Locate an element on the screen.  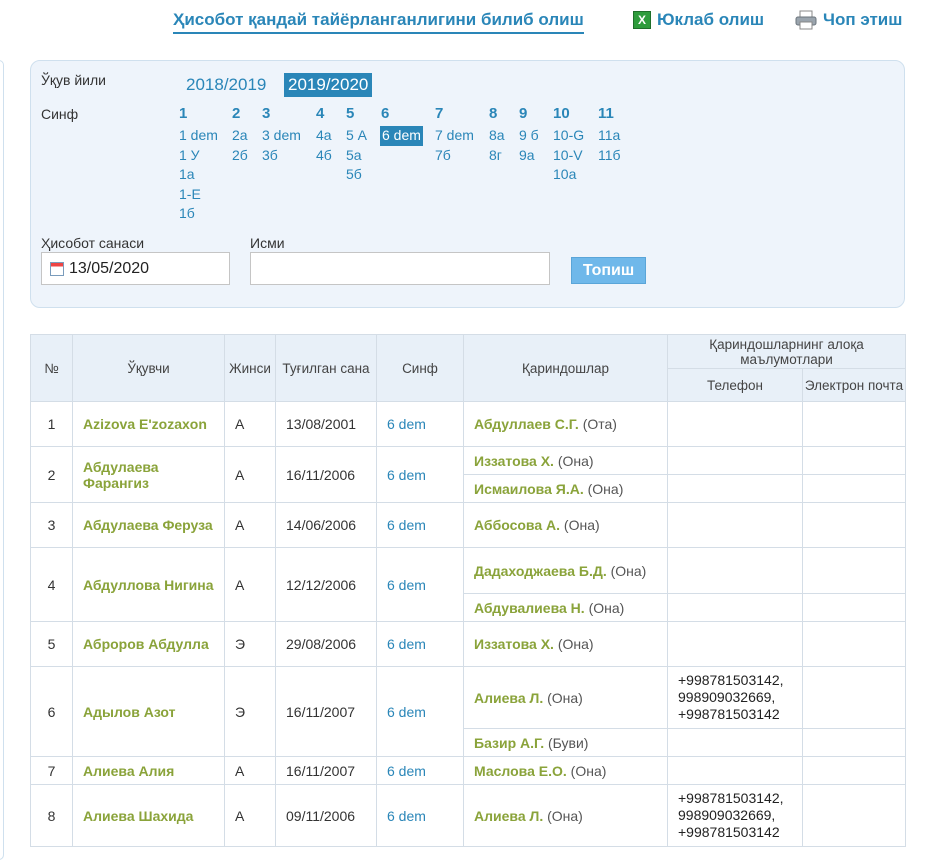
grade-column: 2 2а 2б is located at coordinates (240, 135).